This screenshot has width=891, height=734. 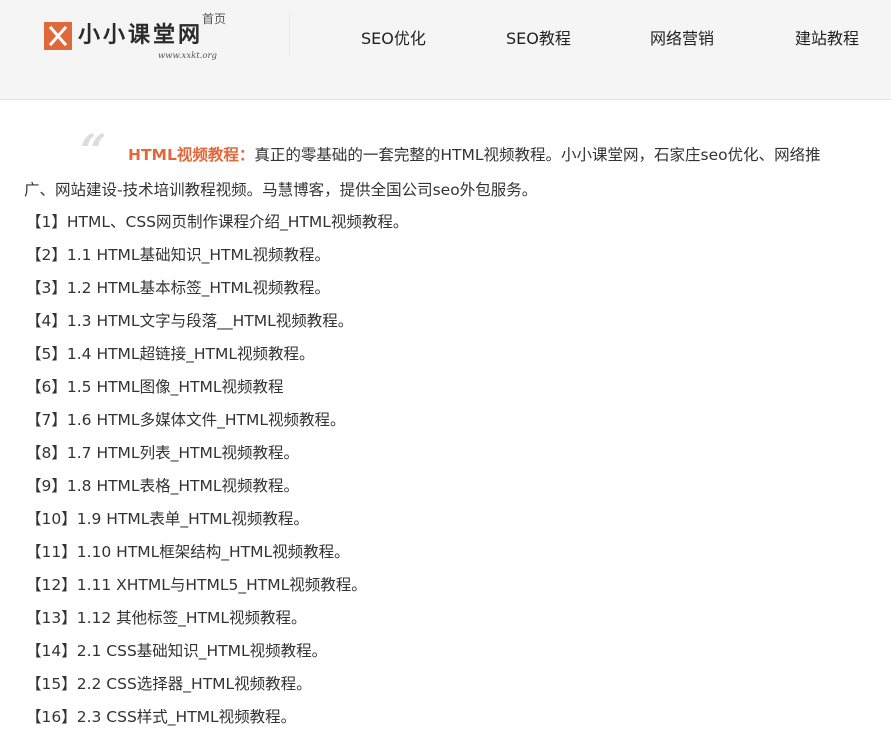 What do you see at coordinates (141, 35) in the screenshot?
I see `logo-name: 小小课堂网` at bounding box center [141, 35].